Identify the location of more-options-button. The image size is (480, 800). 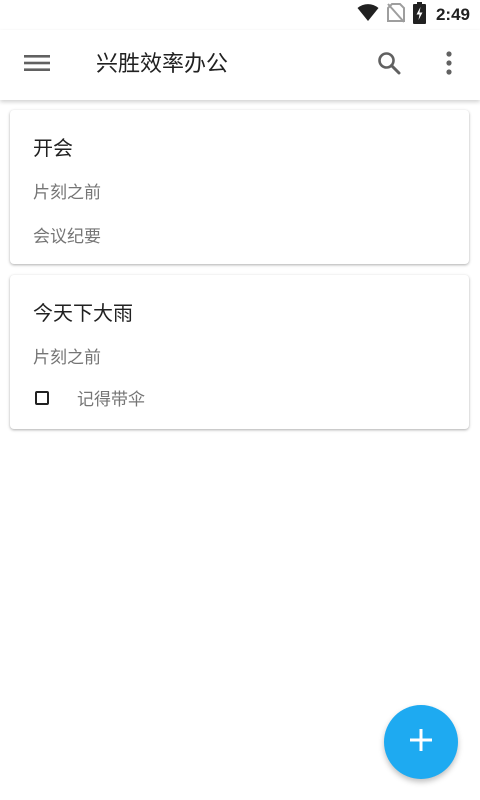
(449, 65).